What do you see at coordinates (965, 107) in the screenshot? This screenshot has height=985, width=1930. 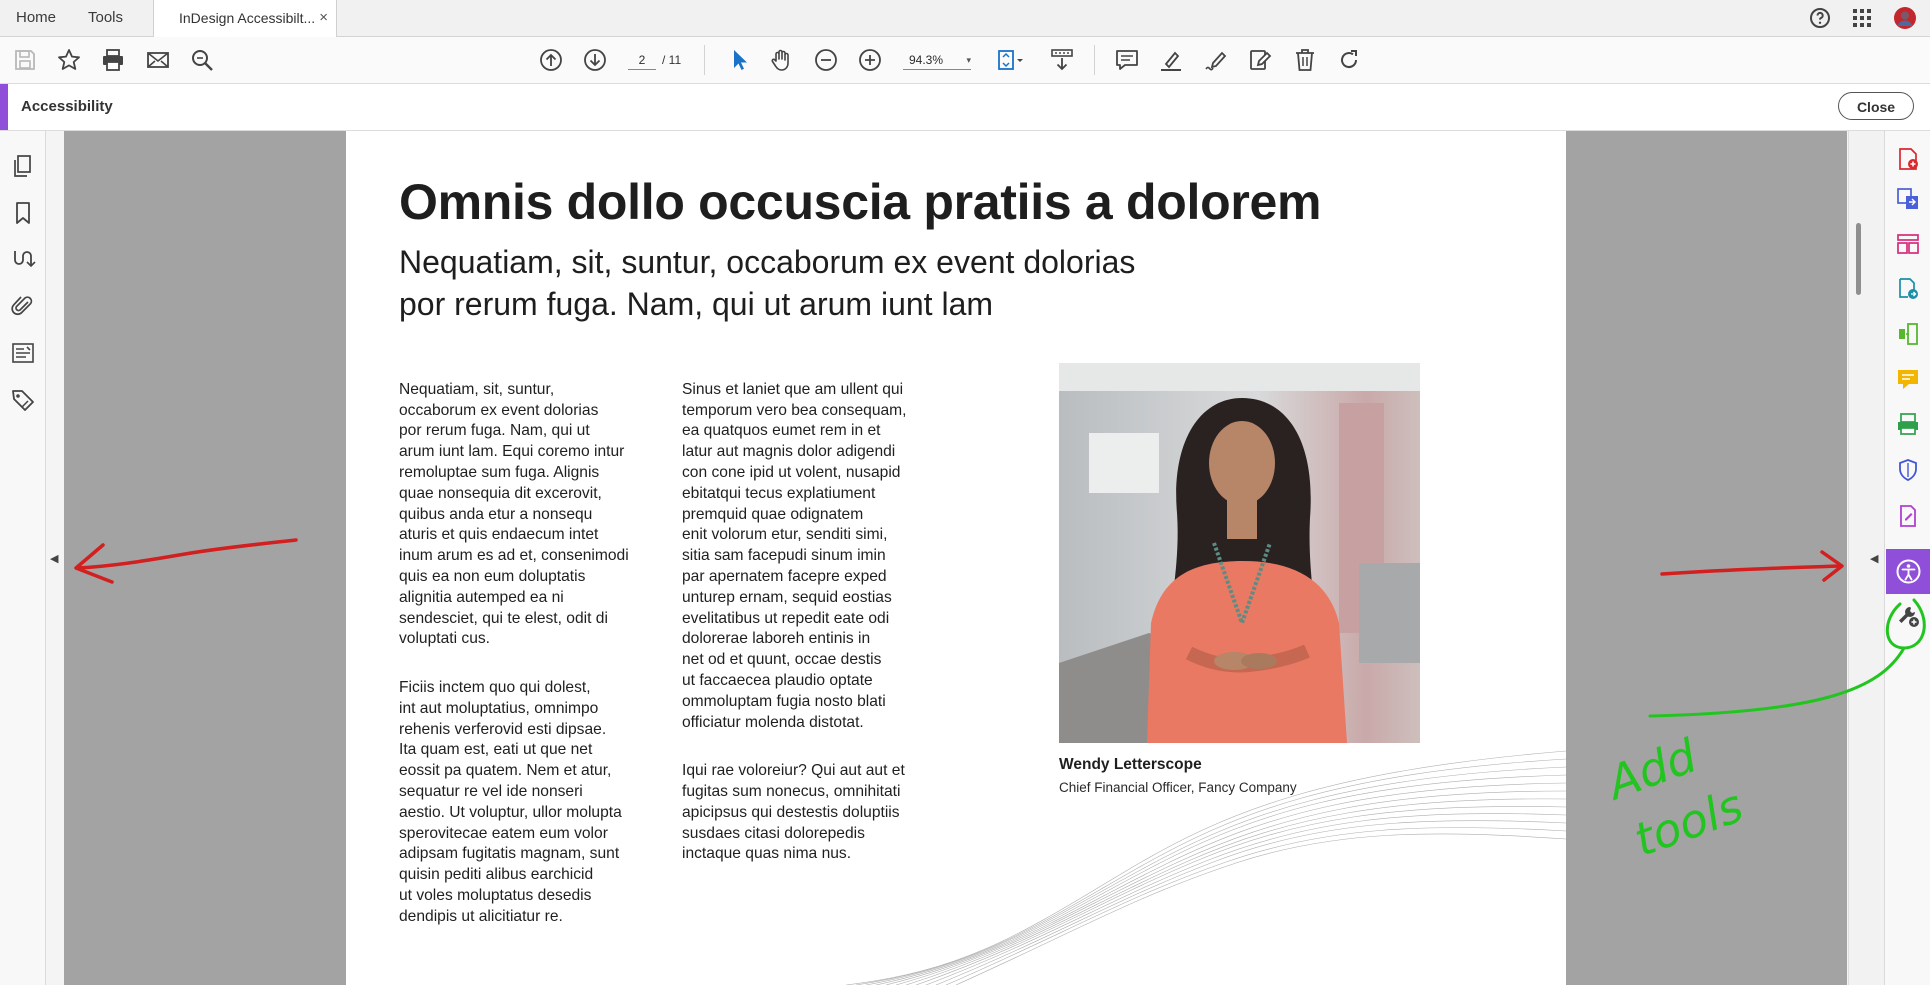 I see `accessibility-tool-bar: Accessibility Close` at bounding box center [965, 107].